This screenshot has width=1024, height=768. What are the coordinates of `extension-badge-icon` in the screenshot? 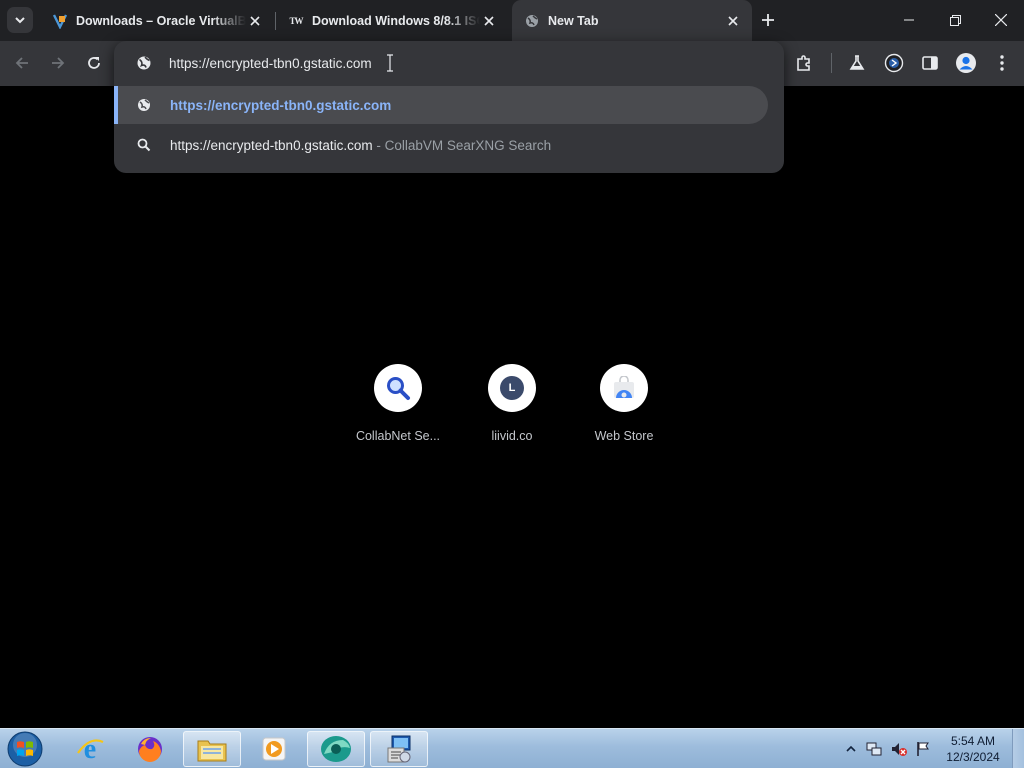 It's located at (894, 63).